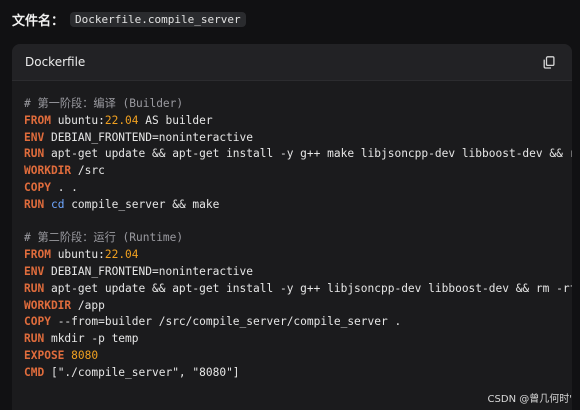 Image resolution: width=580 pixels, height=410 pixels. What do you see at coordinates (44, 355) in the screenshot?
I see `code-token-keyword: EXPOSE` at bounding box center [44, 355].